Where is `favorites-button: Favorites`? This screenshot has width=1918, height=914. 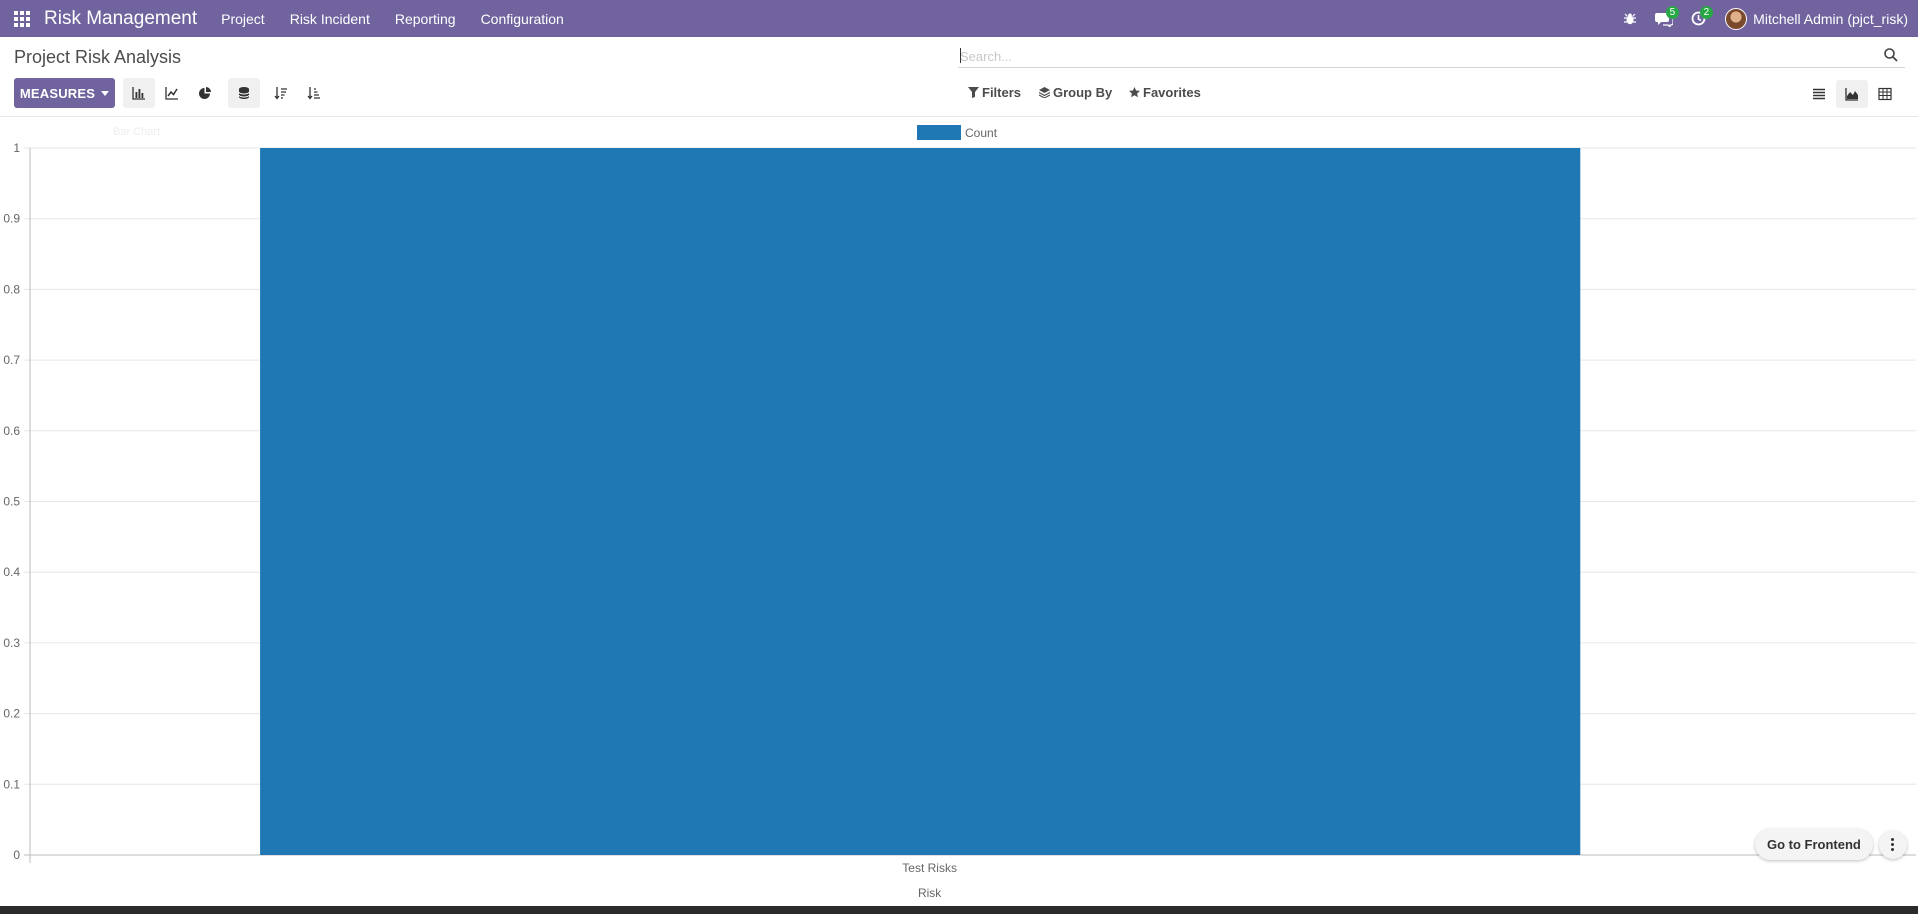
favorites-button: Favorites is located at coordinates (1165, 92).